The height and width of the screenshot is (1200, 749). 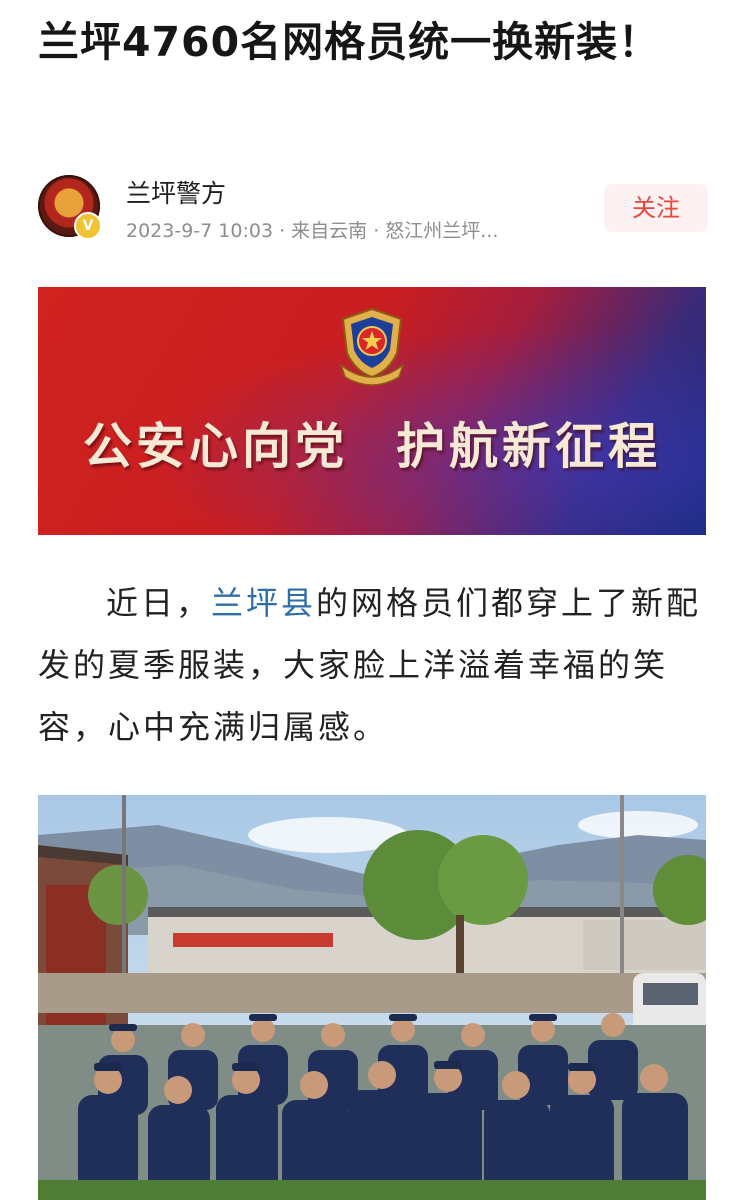 What do you see at coordinates (88, 226) in the screenshot?
I see `verified-badge-icon: V` at bounding box center [88, 226].